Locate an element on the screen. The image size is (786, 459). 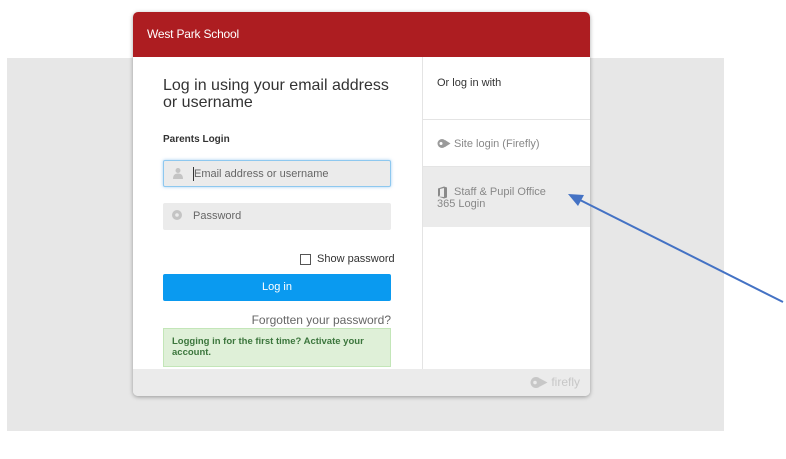
office365-login-option: Staff & Pupil Office 365 Login is located at coordinates (506, 196).